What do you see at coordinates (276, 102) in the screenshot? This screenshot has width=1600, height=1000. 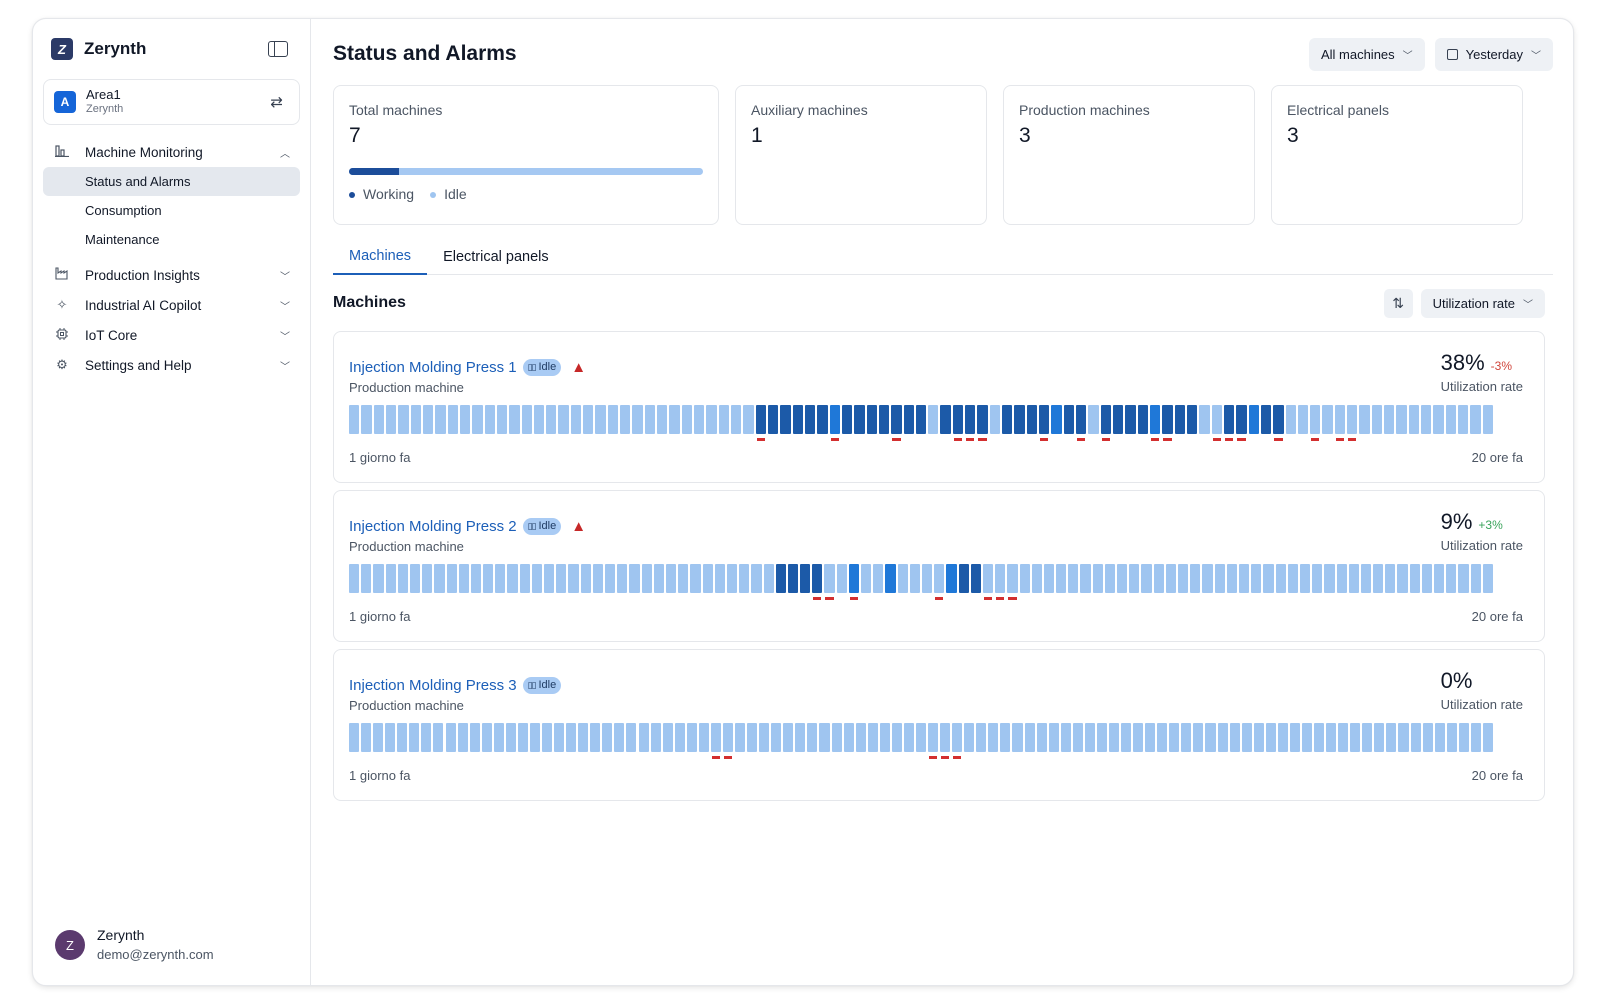 I see `swap-icon: ⇄` at bounding box center [276, 102].